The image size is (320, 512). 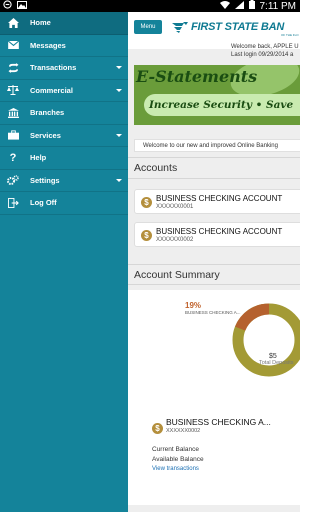 I want to click on nav-label: Home, so click(x=40, y=23).